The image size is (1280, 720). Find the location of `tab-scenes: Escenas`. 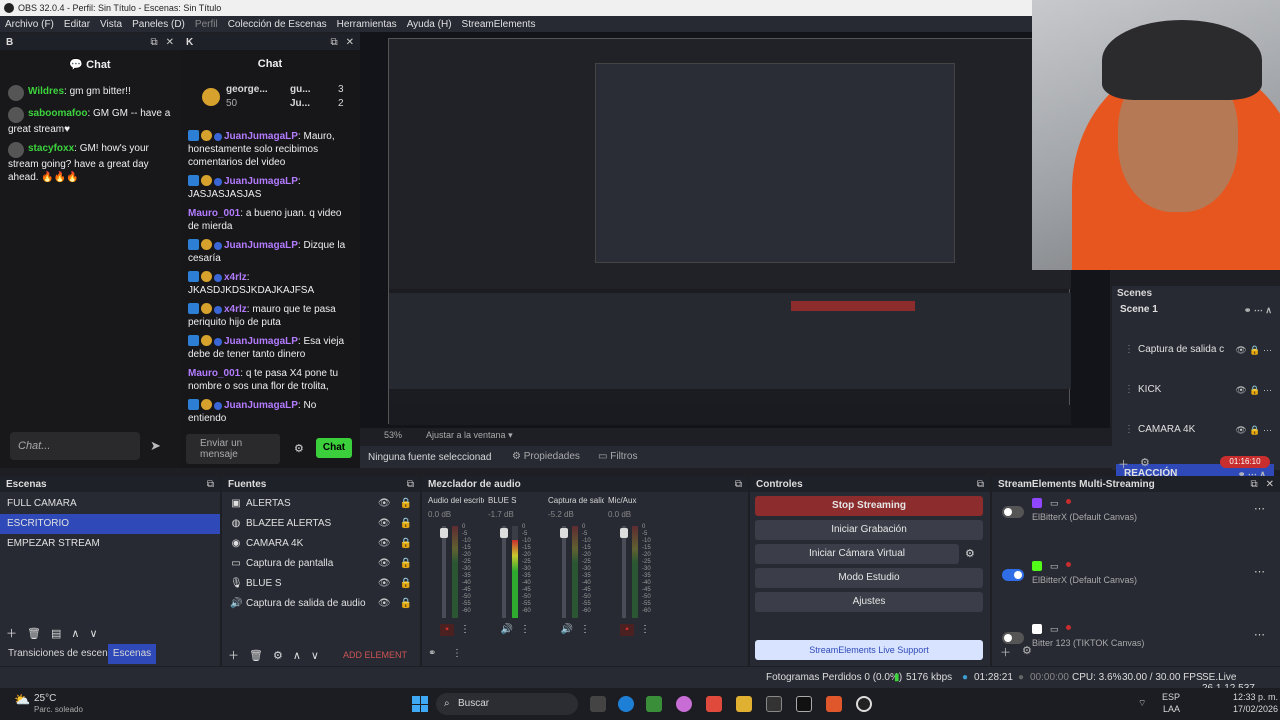

tab-scenes: Escenas is located at coordinates (132, 654).